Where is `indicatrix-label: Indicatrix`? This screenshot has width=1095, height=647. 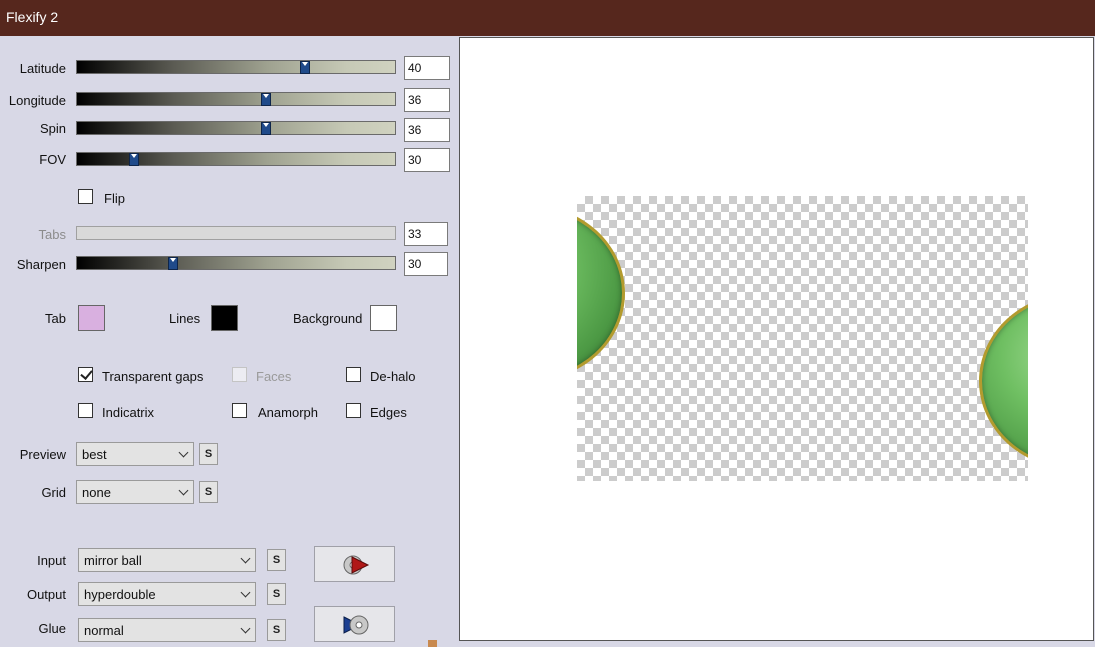
indicatrix-label: Indicatrix is located at coordinates (128, 412).